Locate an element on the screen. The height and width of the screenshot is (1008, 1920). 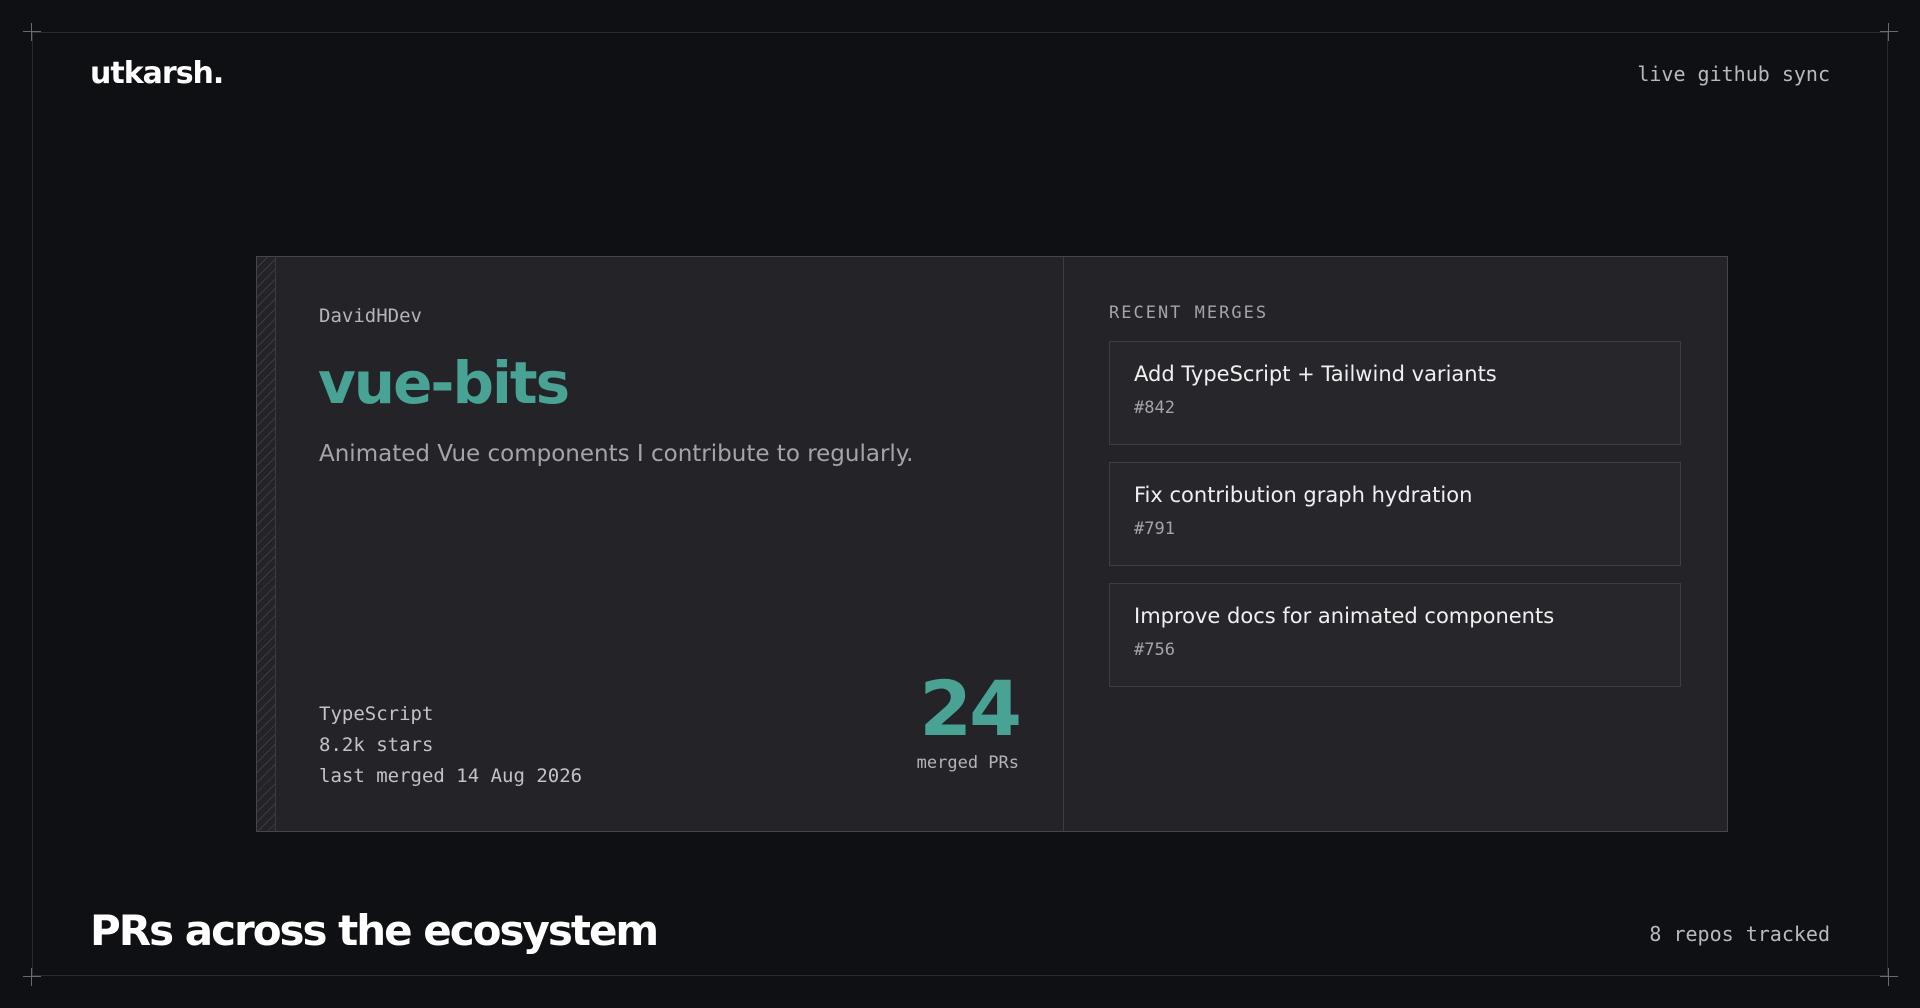
merge-number: #842 is located at coordinates (1154, 408).